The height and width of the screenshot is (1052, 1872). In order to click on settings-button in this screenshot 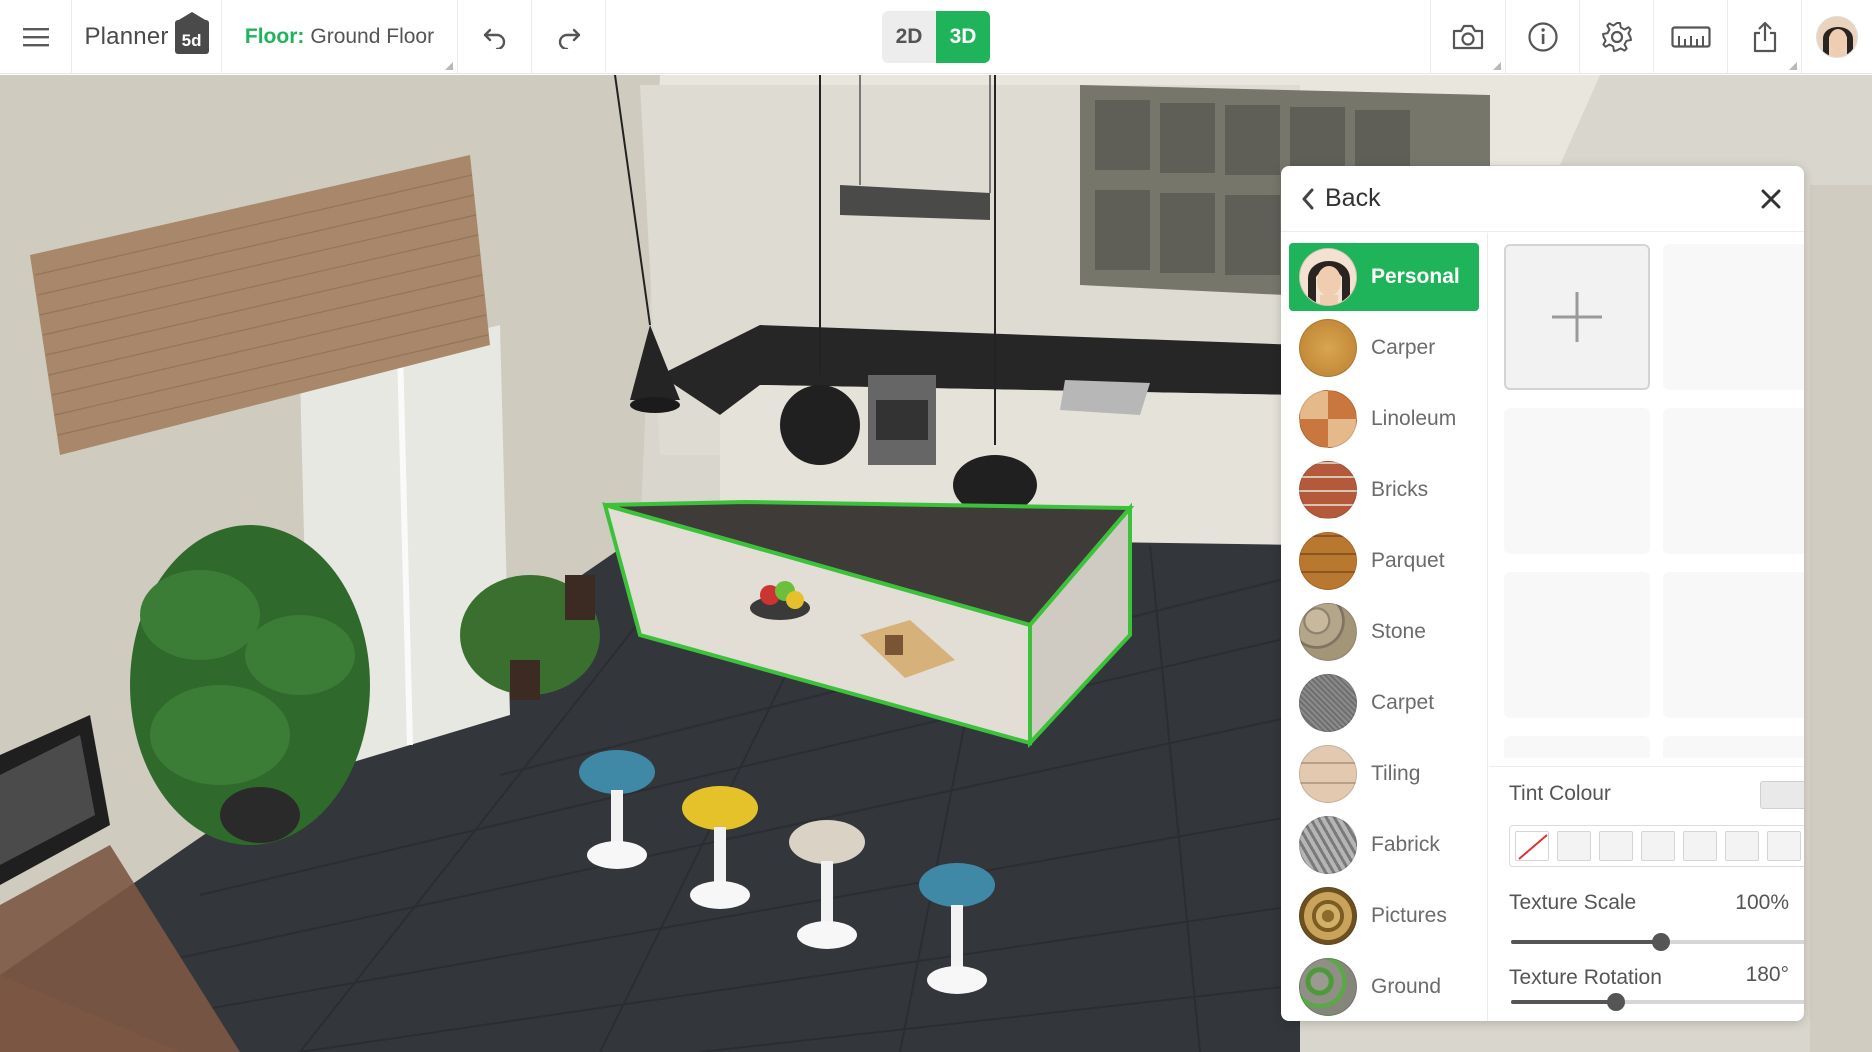, I will do `click(1617, 37)`.